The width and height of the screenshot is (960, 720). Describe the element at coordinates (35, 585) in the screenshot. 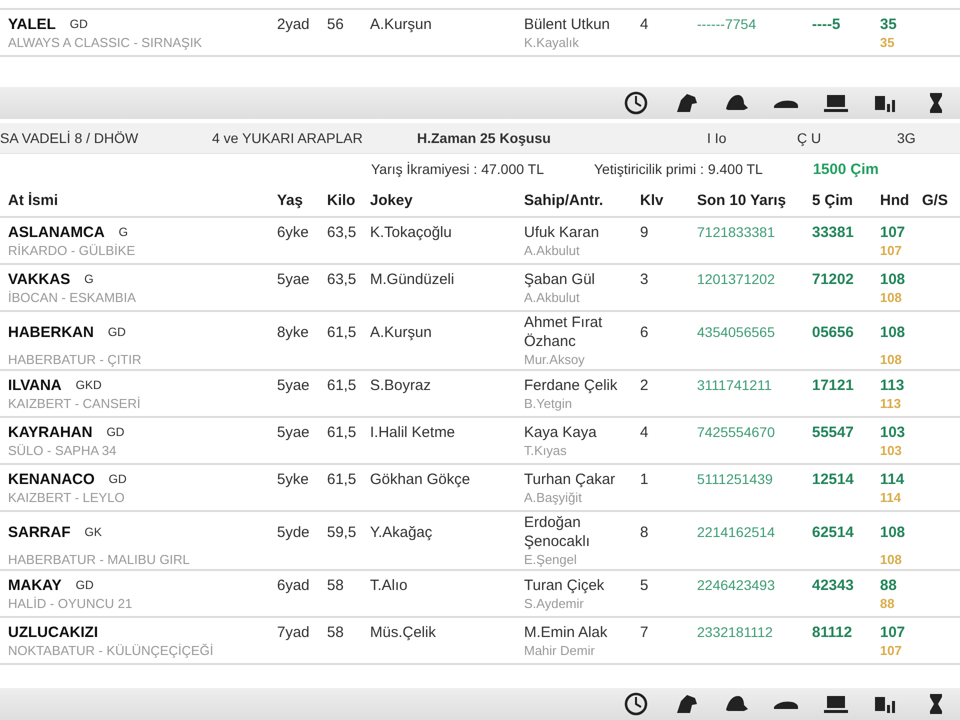

I see `horse-name: MAKAY` at that location.